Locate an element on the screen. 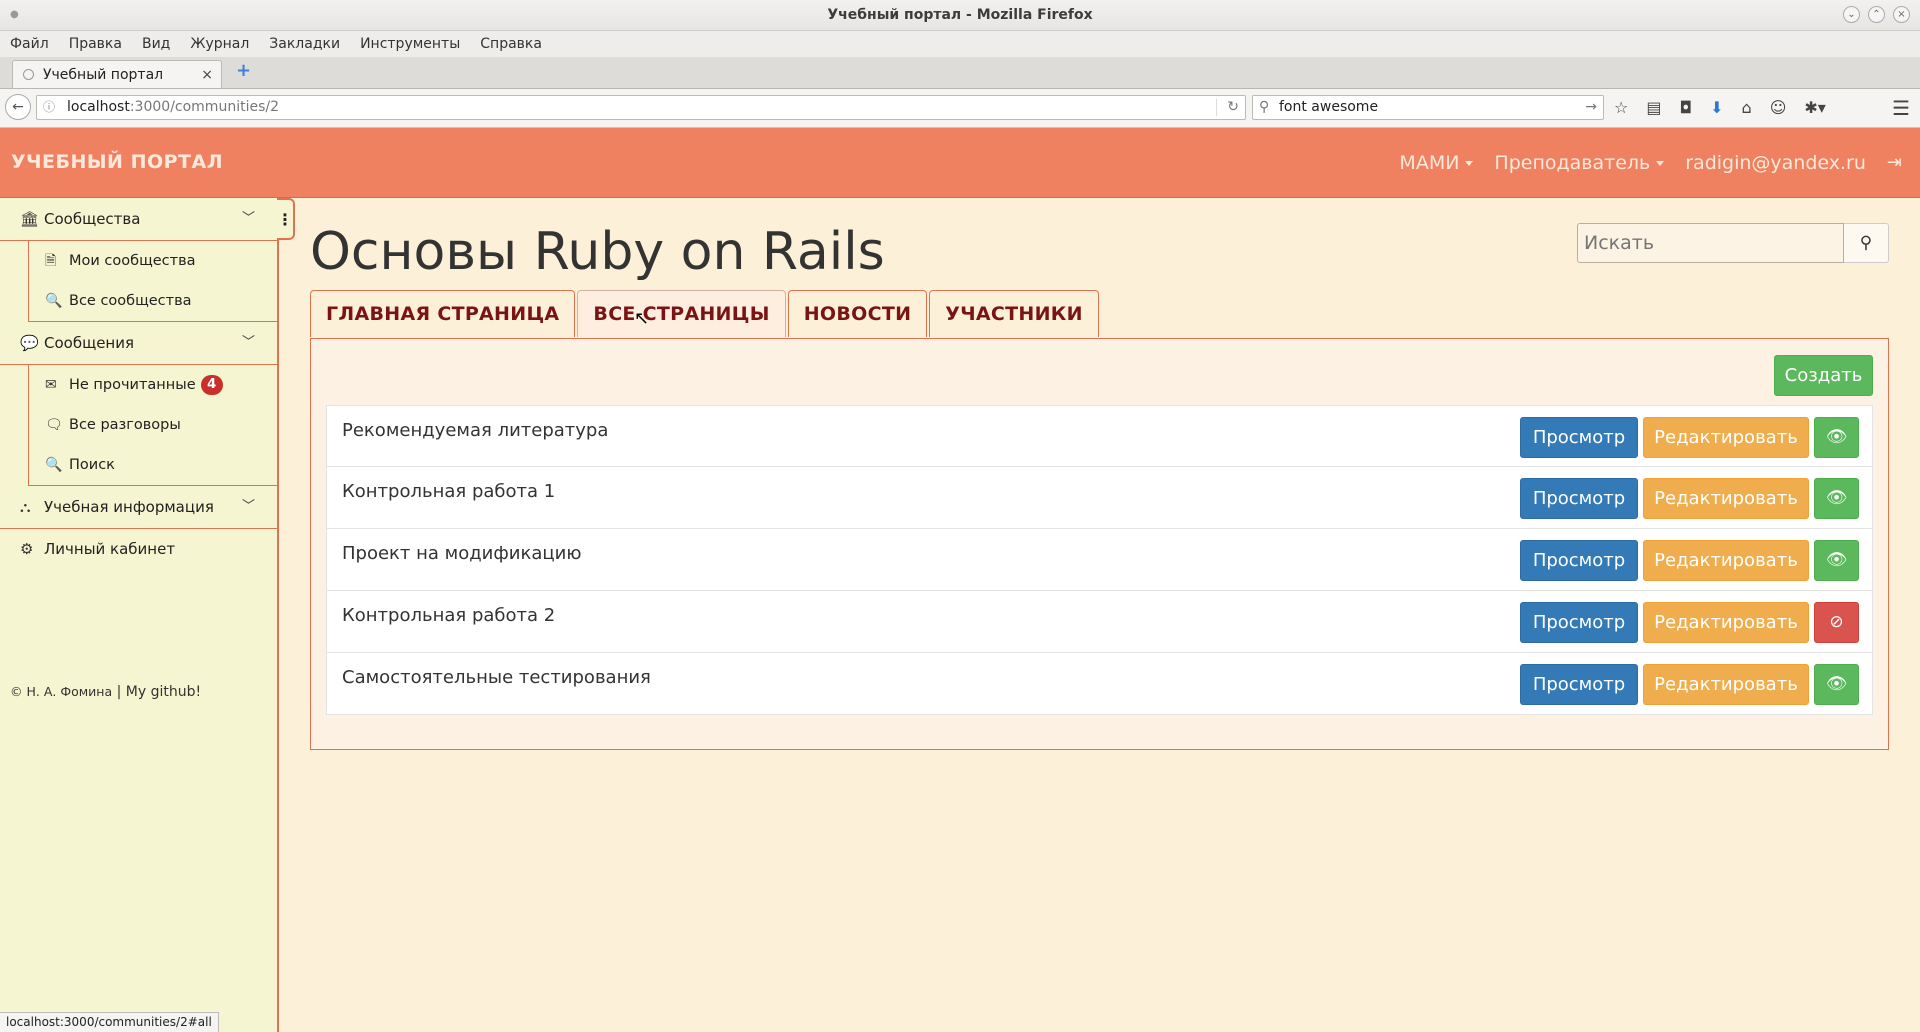 This screenshot has height=1032, width=1920. sidebar-communities-label: Сообщества is located at coordinates (92, 219).